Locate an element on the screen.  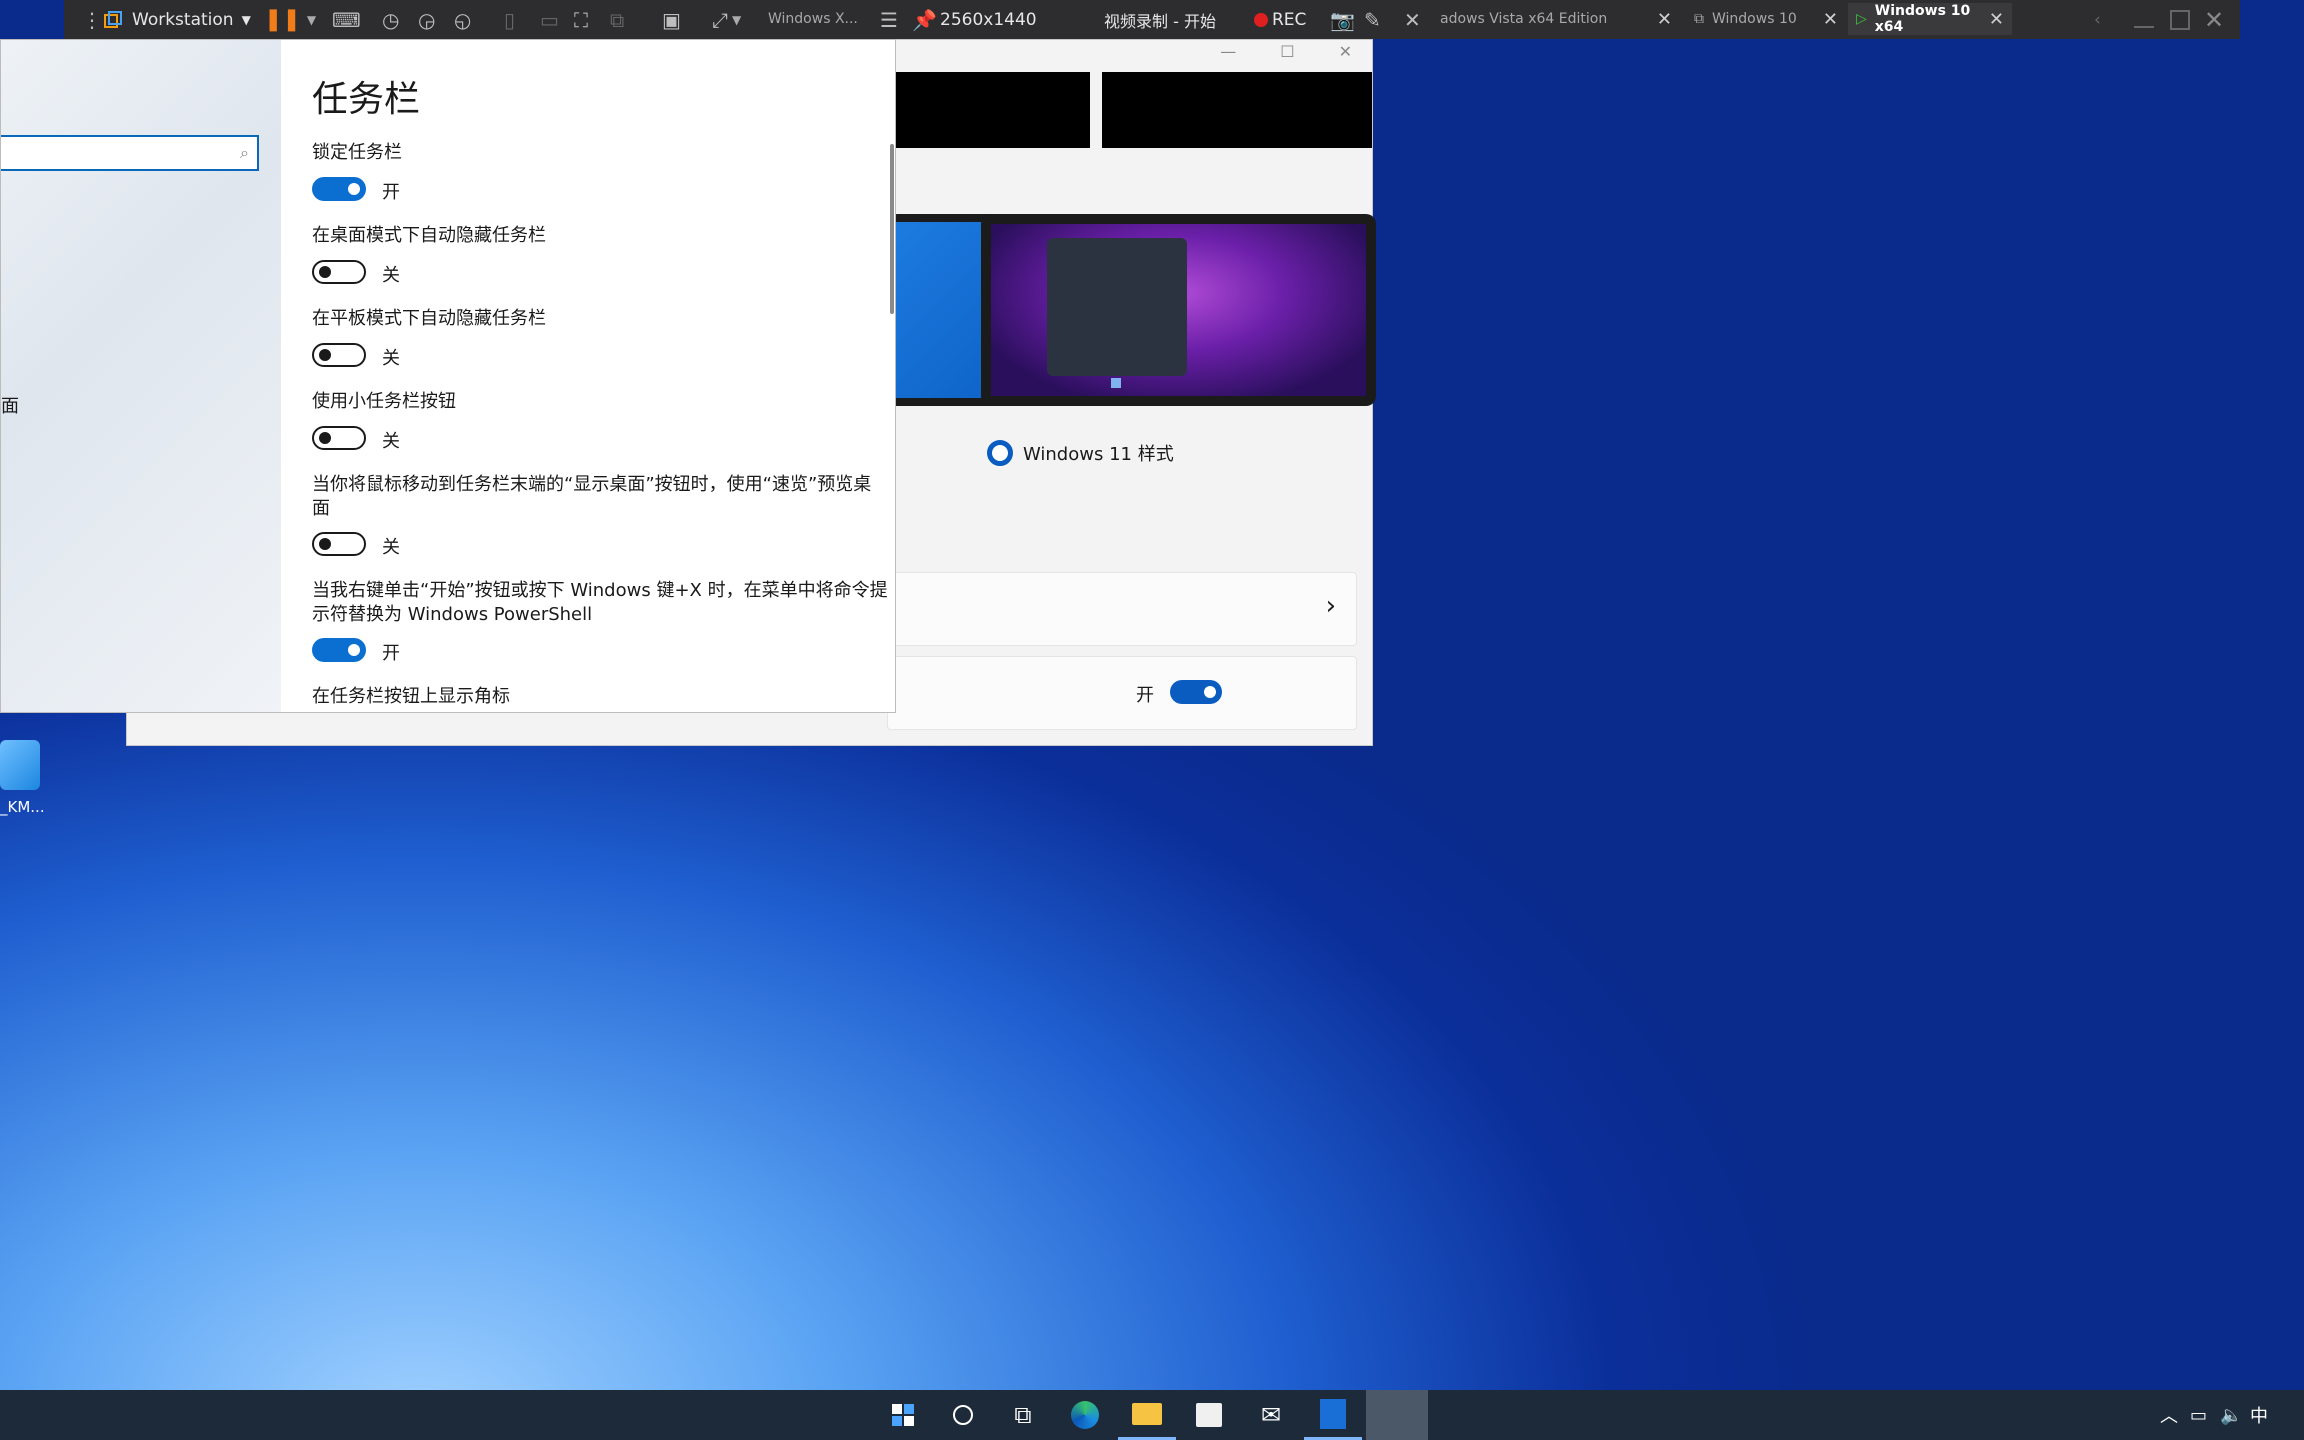
pin-button: 📌 is located at coordinates (924, 19).